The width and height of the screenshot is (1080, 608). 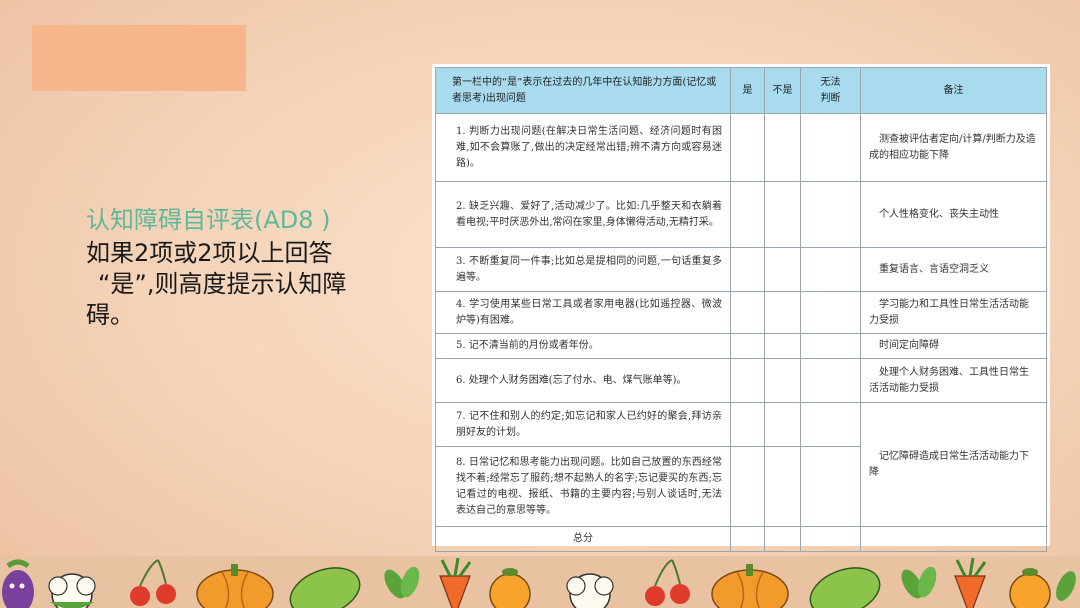 I want to click on note-text-3: 重复语言、言语空洞乏义, so click(x=934, y=269).